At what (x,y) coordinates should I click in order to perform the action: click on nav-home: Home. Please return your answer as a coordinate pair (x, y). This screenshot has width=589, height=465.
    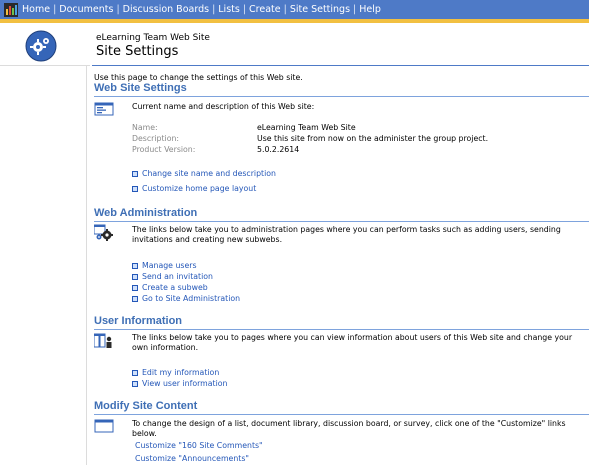
    Looking at the image, I should click on (36, 9).